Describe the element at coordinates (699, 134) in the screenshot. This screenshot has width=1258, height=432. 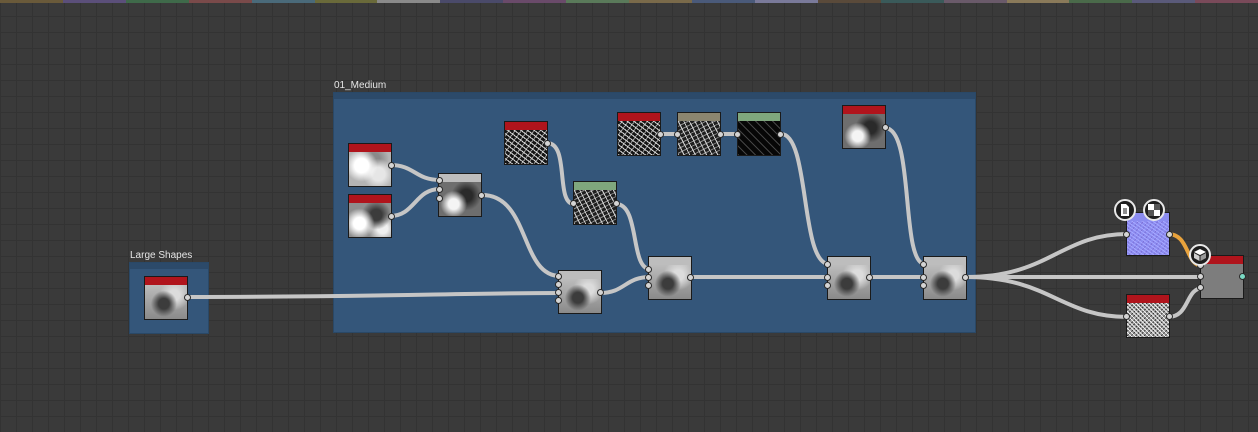
I see `node-filter-tan` at that location.